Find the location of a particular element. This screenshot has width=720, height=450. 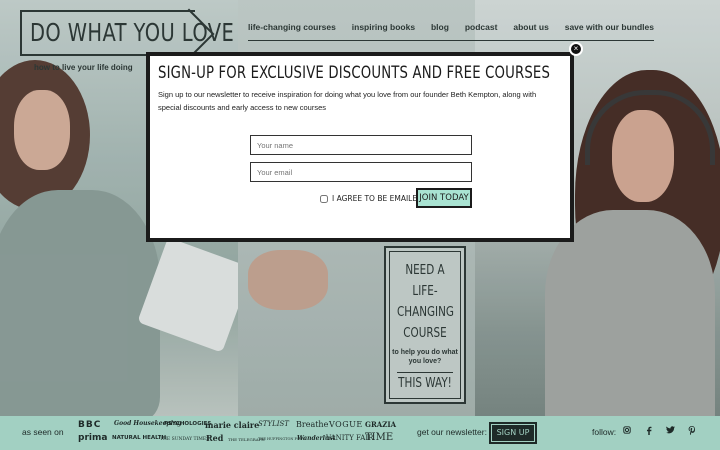

press-logo-bbc: BBC is located at coordinates (90, 425).